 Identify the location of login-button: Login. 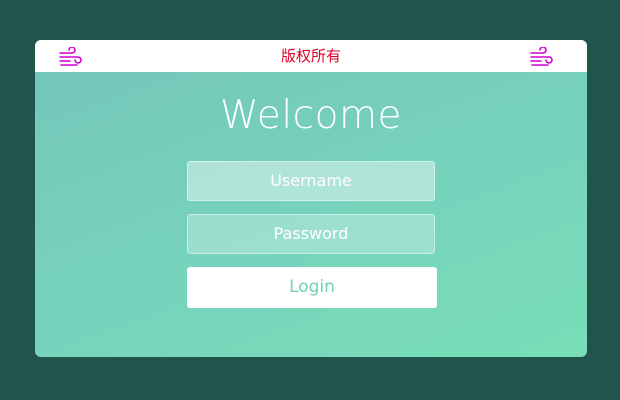
(312, 287).